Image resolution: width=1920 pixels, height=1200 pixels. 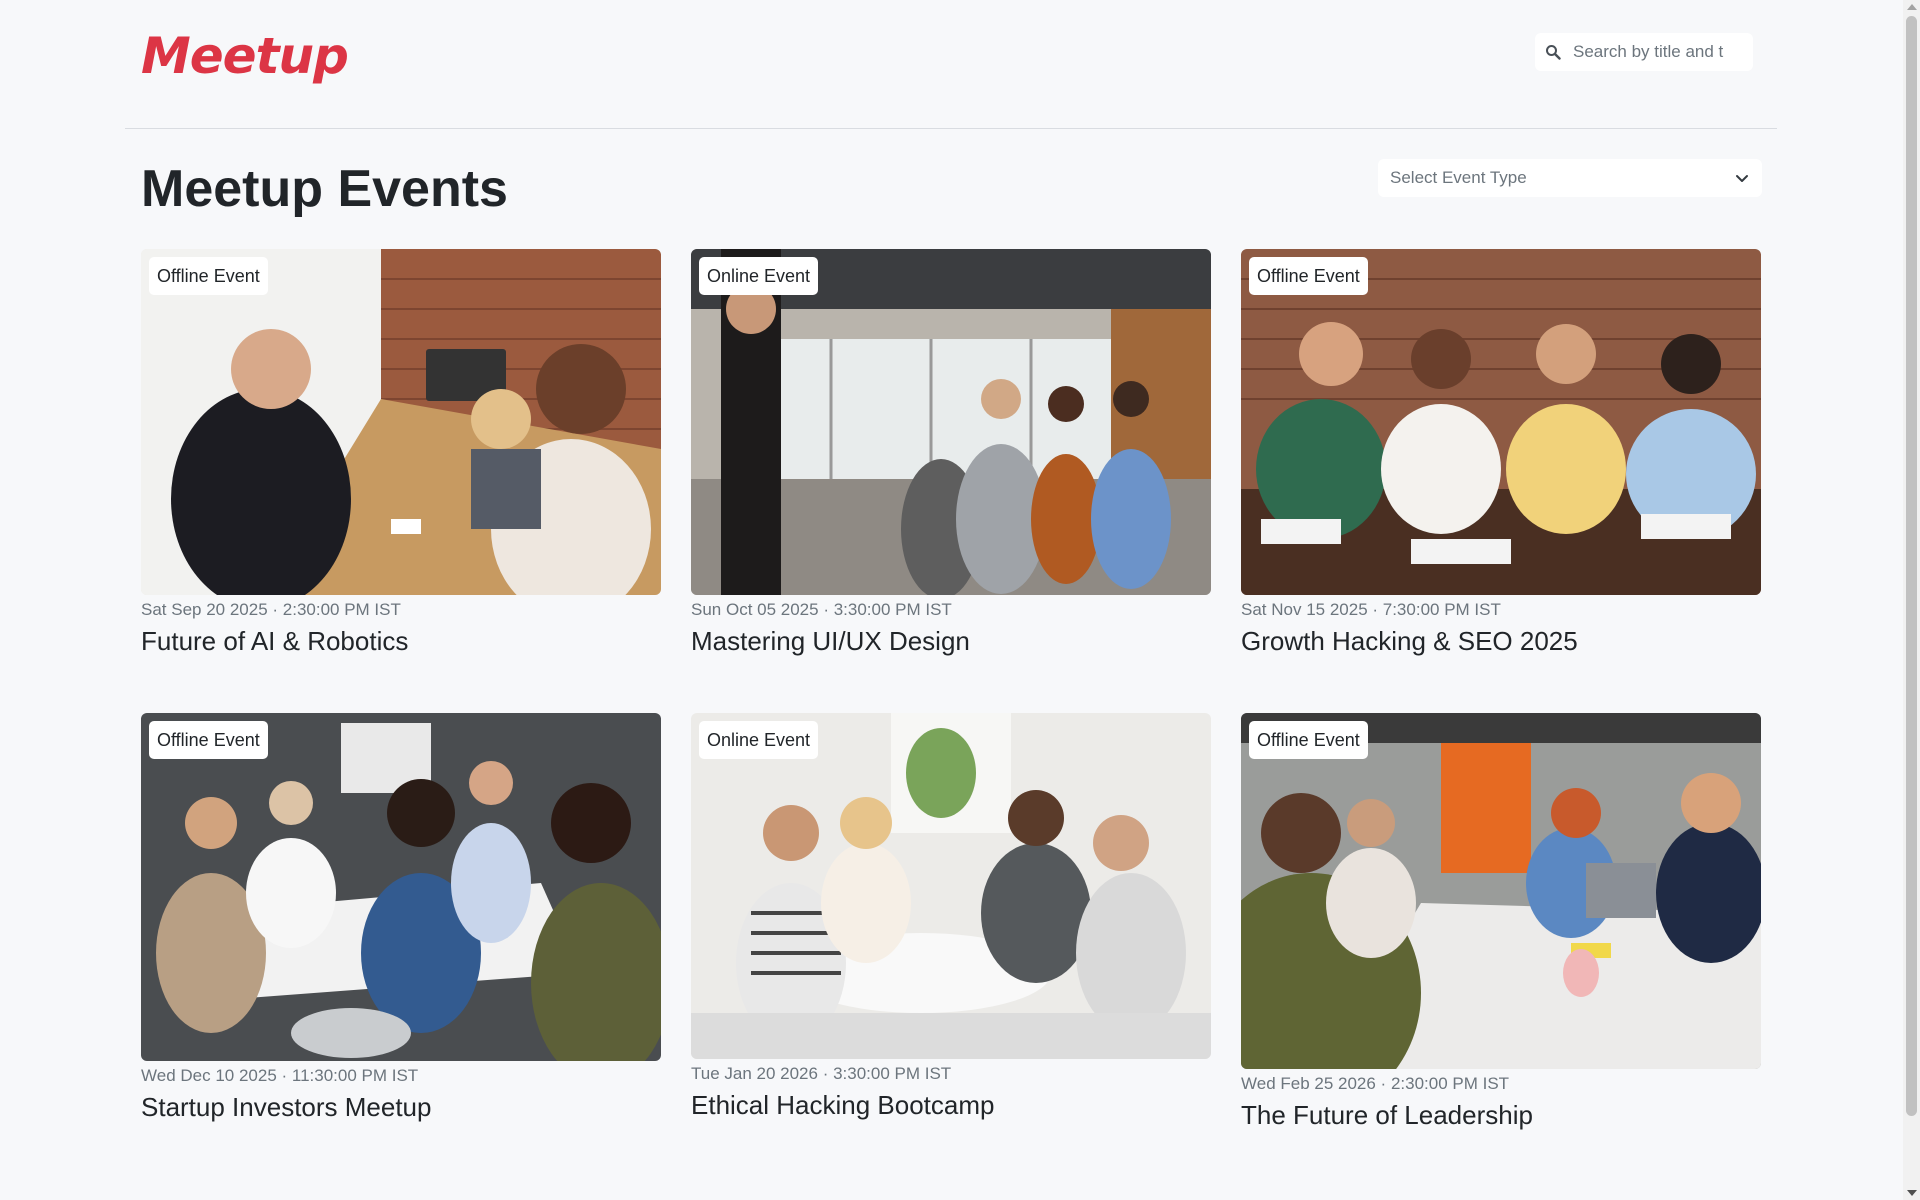 I want to click on title-row: Meetup Events Select Event Type, so click(x=951, y=189).